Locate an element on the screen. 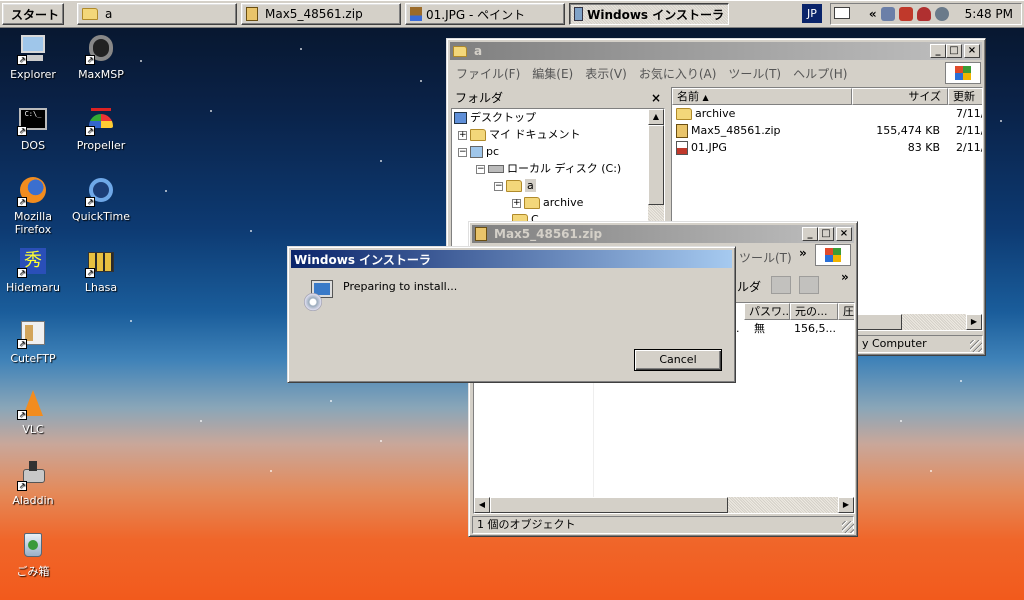 Image resolution: width=1024 pixels, height=600 pixels. file-row-zip: Max5_48561.zip 155,474 KB 2/11/ is located at coordinates (829, 131).